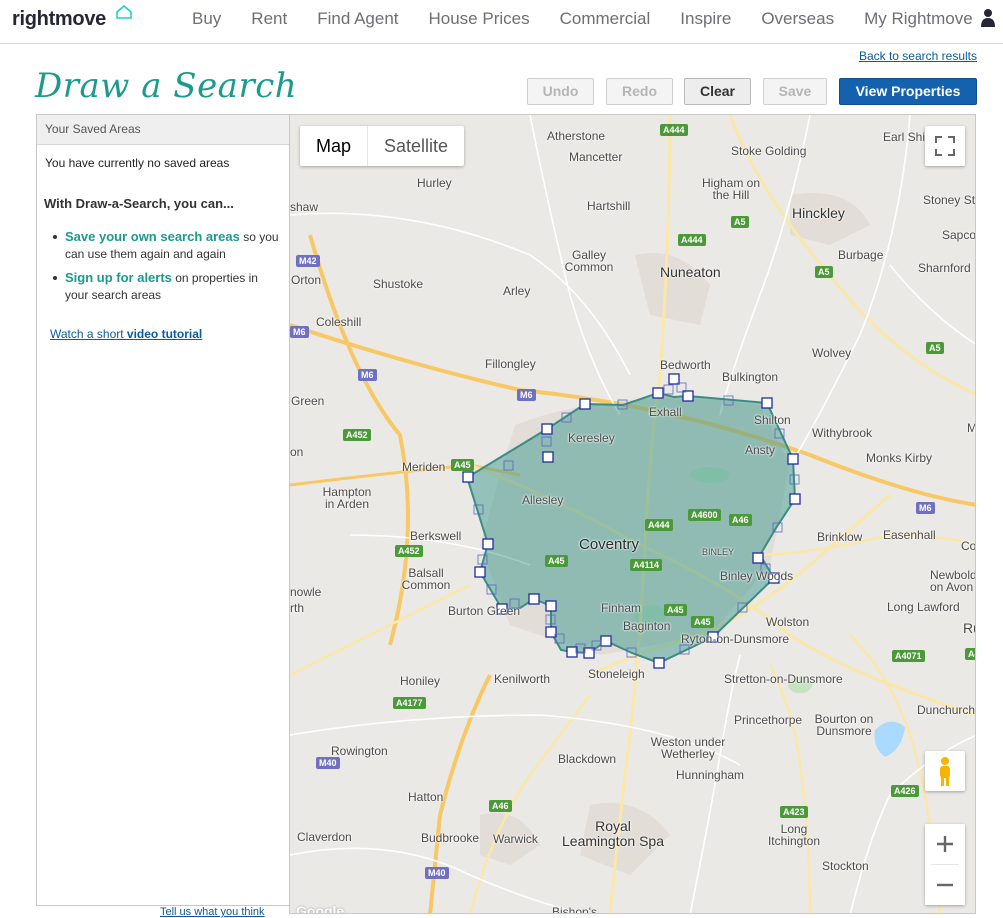  I want to click on map-label: Bedworth, so click(685, 365).